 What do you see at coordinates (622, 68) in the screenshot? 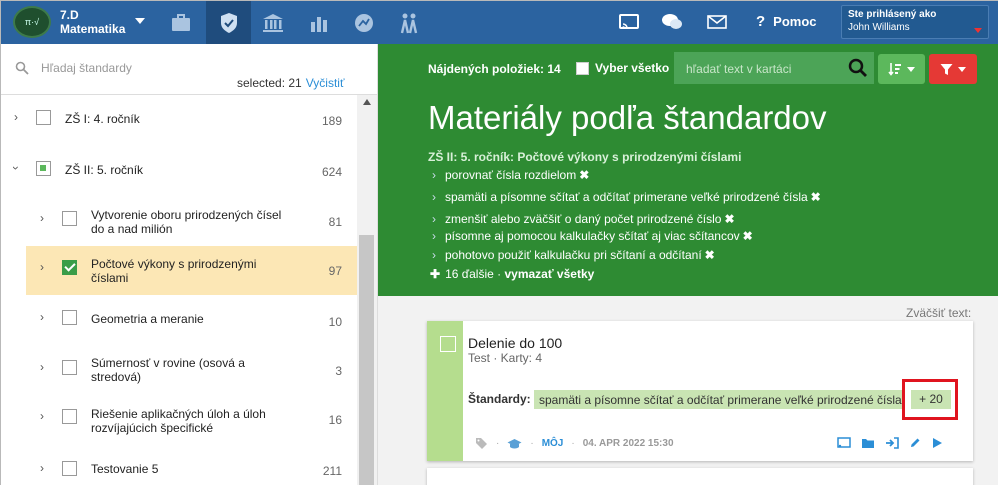
I see `select-all: Vyber všetko` at bounding box center [622, 68].